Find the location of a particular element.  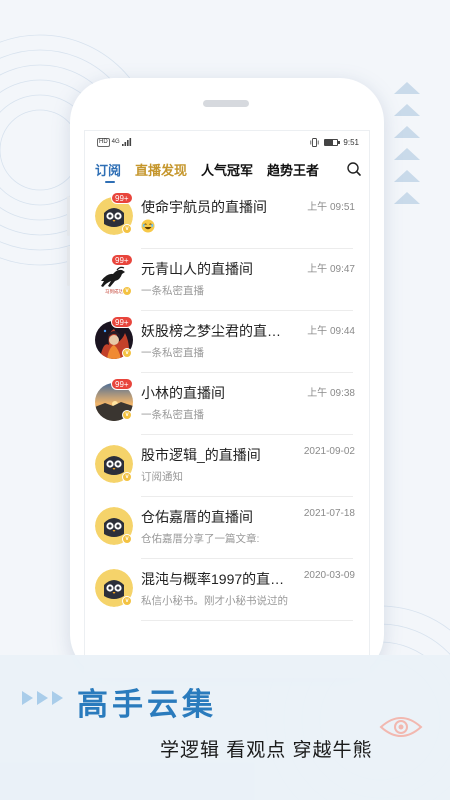

tab-live-discover: 直播发现 is located at coordinates (161, 169).